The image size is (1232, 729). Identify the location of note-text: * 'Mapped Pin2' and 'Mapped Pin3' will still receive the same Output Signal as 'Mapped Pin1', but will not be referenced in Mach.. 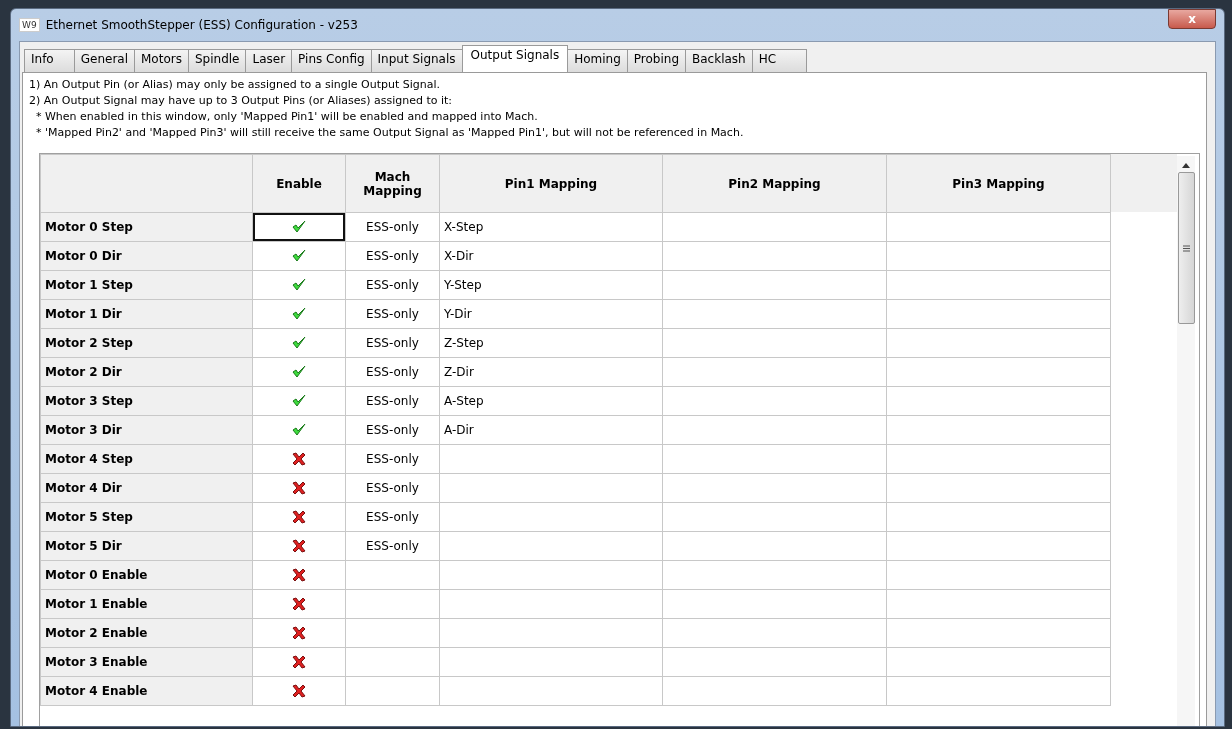
(390, 133).